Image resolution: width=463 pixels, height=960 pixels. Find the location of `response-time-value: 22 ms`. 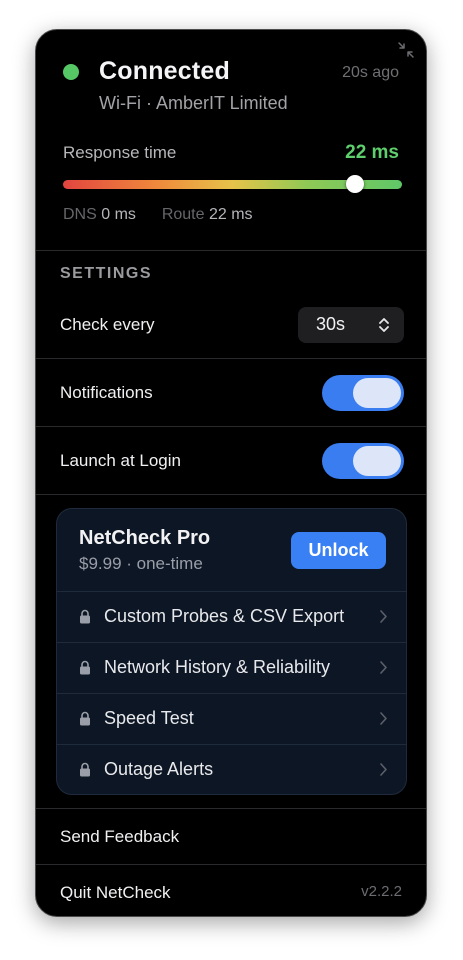

response-time-value: 22 ms is located at coordinates (372, 152).